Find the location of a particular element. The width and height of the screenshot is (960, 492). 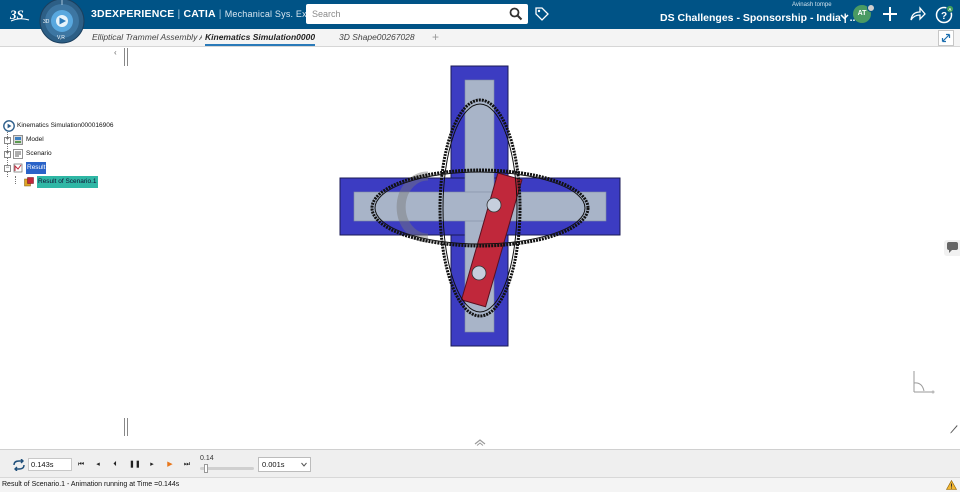

compass-label-vr: V,R is located at coordinates (61, 38).